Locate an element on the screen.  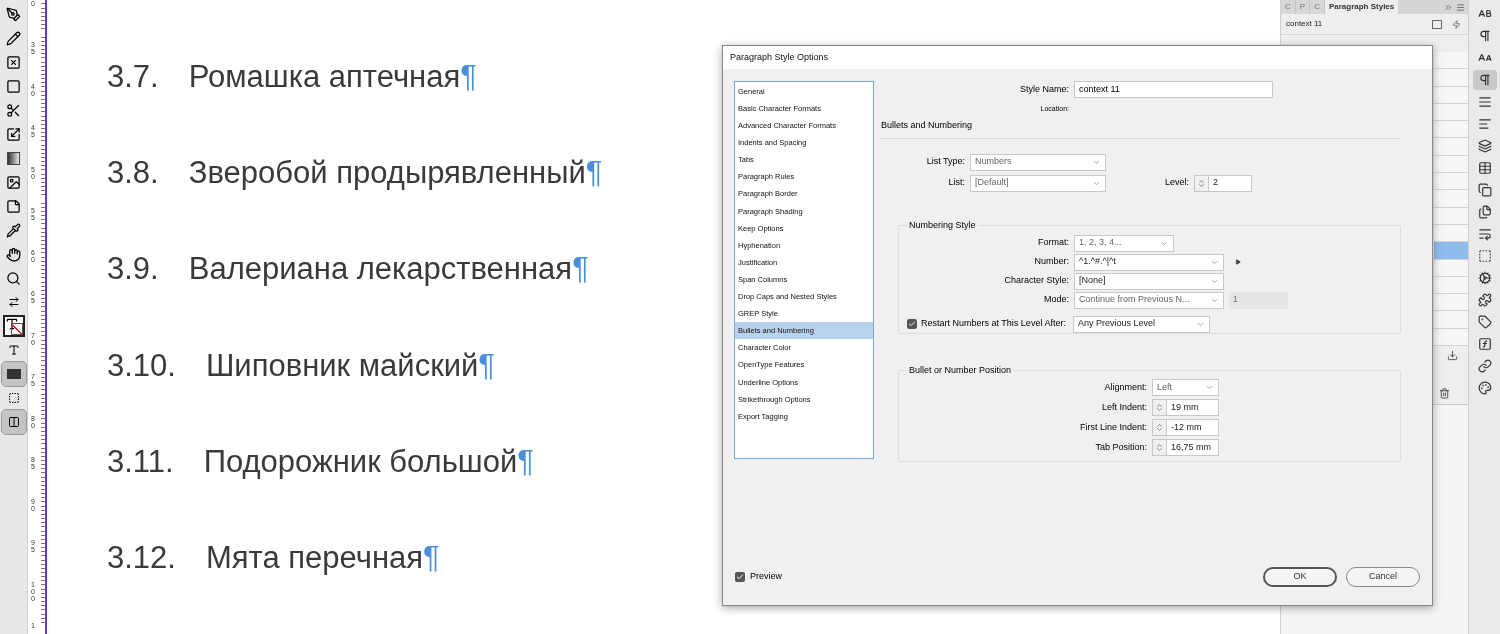
text-format-icon is located at coordinates (13, 350).